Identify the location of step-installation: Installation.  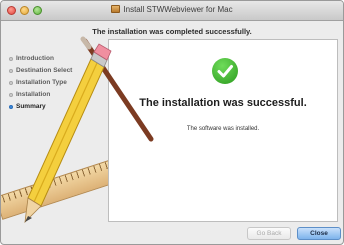
(40, 95).